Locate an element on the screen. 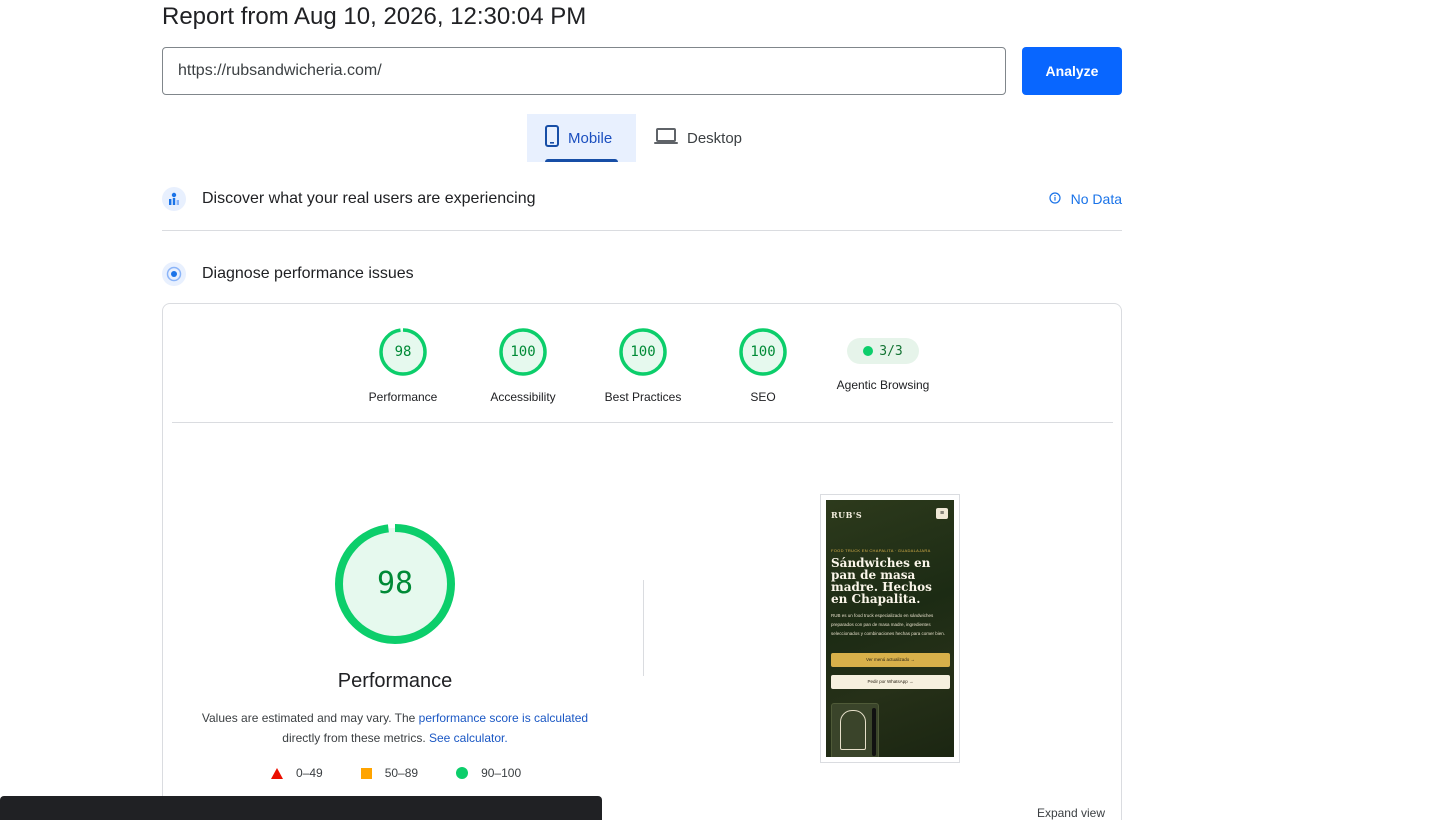 The image size is (1437, 820). tab-desktop-label: Desktop is located at coordinates (715, 138).